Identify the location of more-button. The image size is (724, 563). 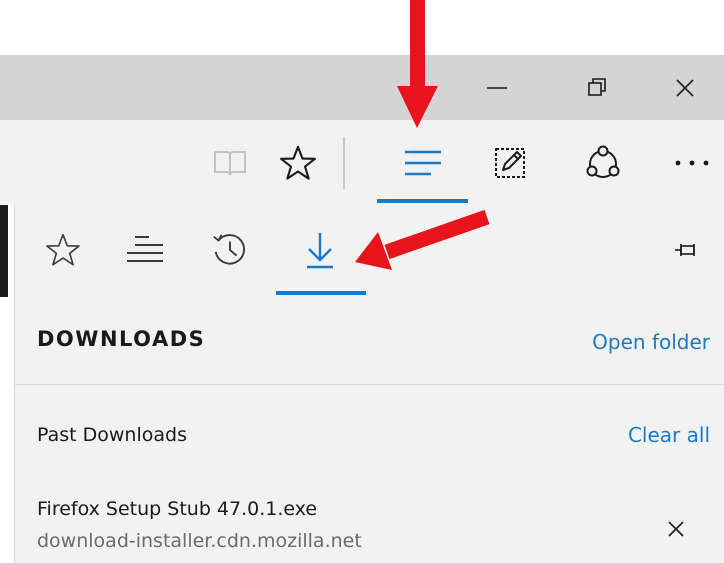
(692, 162).